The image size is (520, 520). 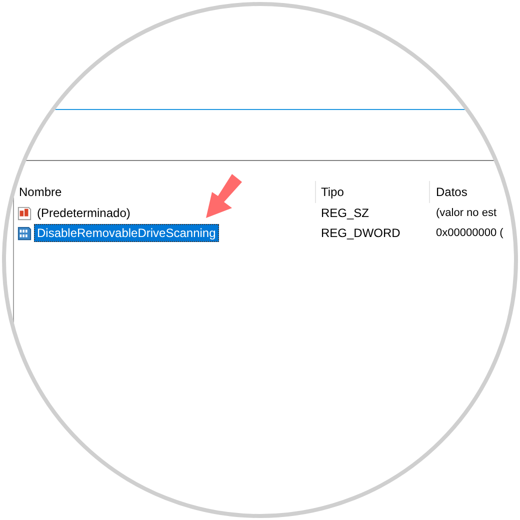 What do you see at coordinates (24, 233) in the screenshot?
I see `binary-value-icon` at bounding box center [24, 233].